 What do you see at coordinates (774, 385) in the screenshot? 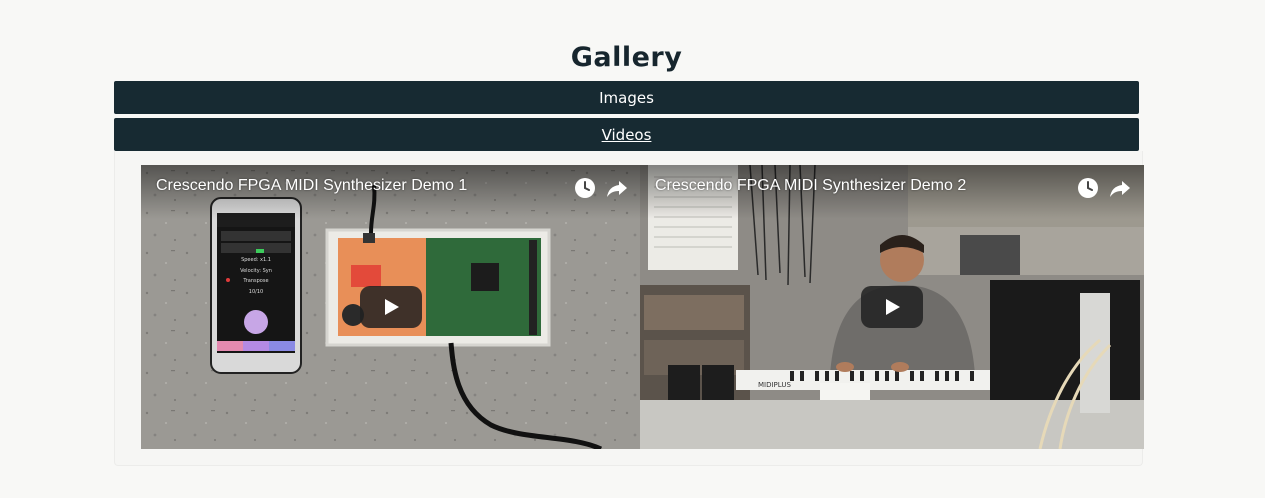
I see `keyboard-brand: MIDIPLUS` at bounding box center [774, 385].